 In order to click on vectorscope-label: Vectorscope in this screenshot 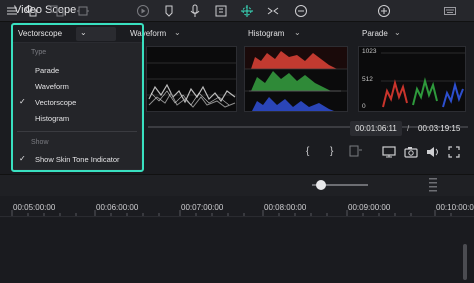, I will do `click(40, 33)`.